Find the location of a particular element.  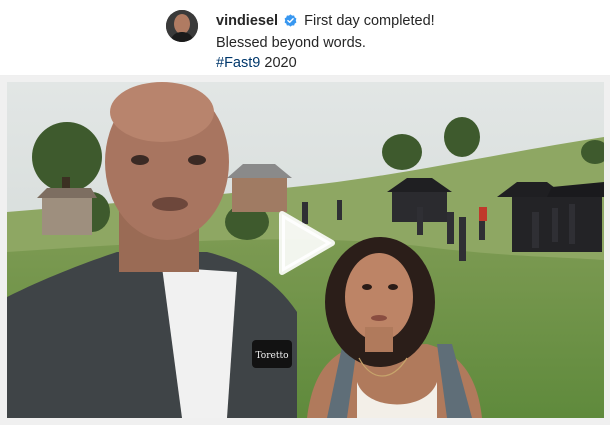

caption-line-1: First day completed! is located at coordinates (369, 21).